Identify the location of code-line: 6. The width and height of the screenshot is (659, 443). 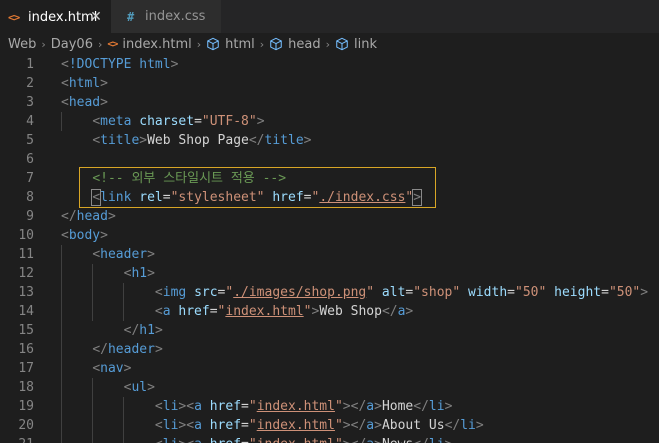
(329, 159).